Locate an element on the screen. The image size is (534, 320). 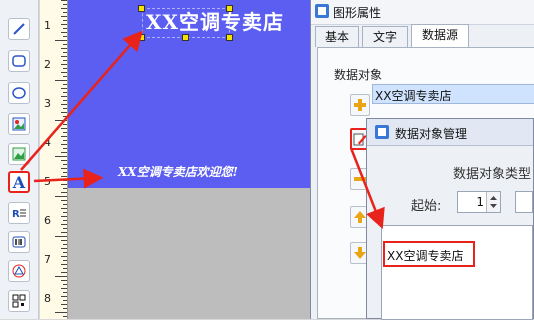
data-object-section-label: 数据对象 is located at coordinates (358, 75).